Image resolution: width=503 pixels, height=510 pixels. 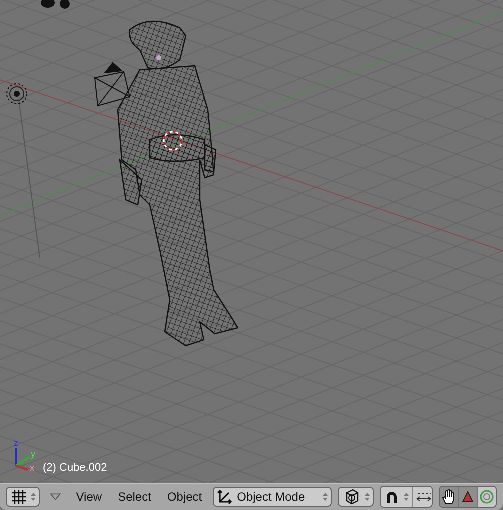 What do you see at coordinates (75, 468) in the screenshot?
I see `object-label: (2) Cube.002` at bounding box center [75, 468].